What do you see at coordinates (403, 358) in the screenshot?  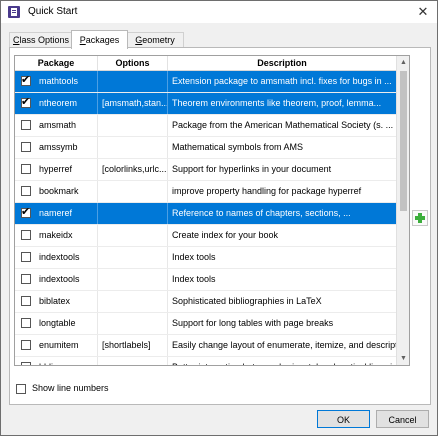 I see `scroll-down-icon: ▼` at bounding box center [403, 358].